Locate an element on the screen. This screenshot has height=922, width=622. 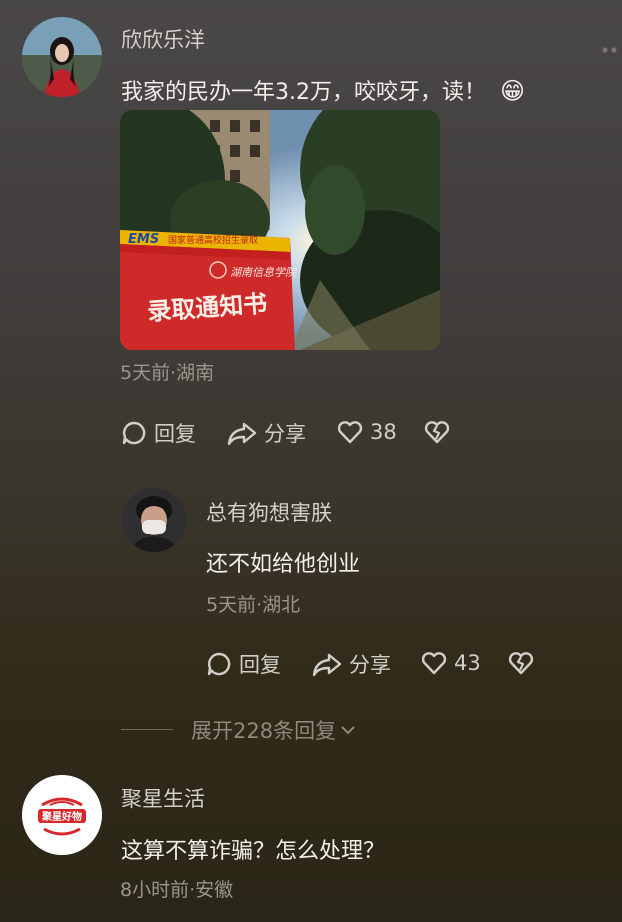
comment-meta: 5天前·湖北 is located at coordinates (253, 605).